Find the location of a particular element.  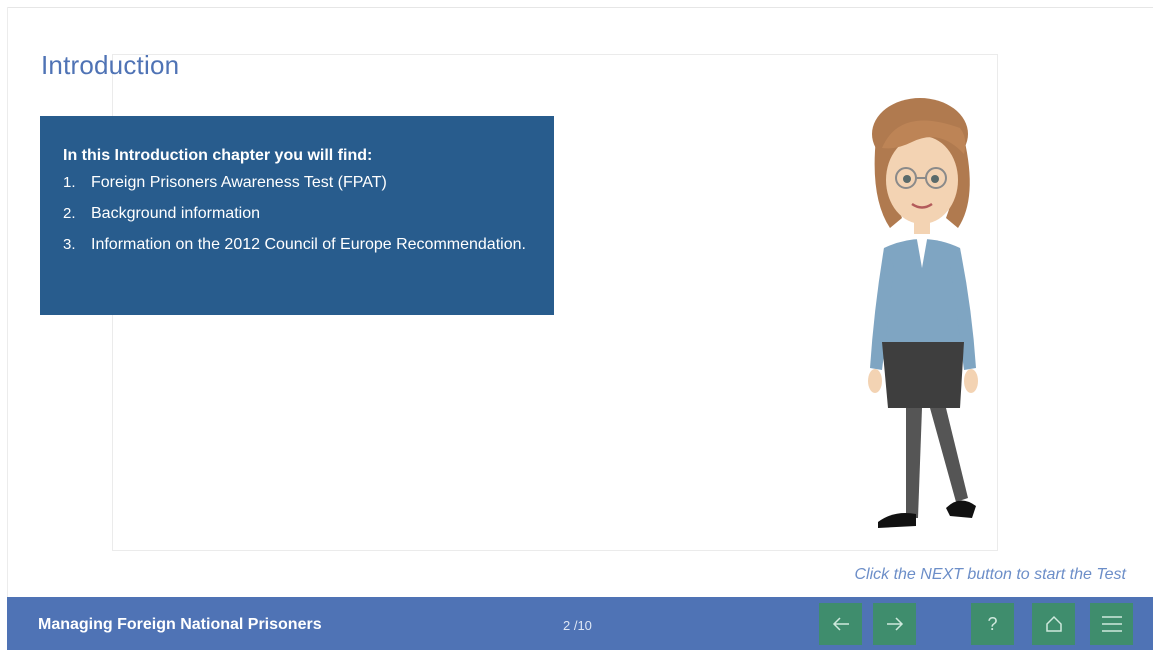

page-counter: 2 /10 is located at coordinates (577, 625).